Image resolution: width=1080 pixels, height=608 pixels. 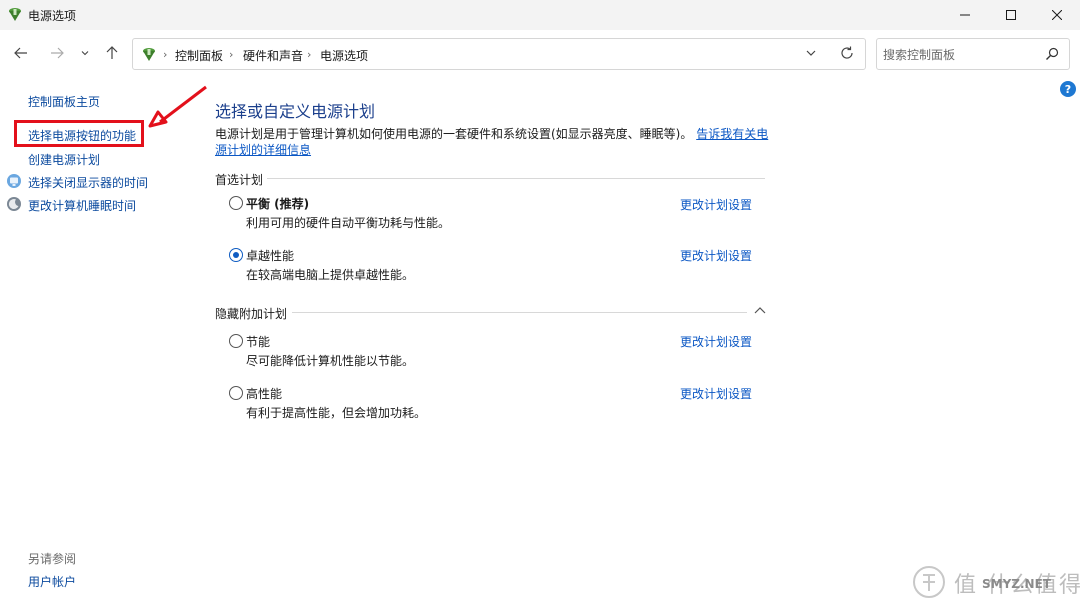 What do you see at coordinates (273, 55) in the screenshot?
I see `breadcrumb-hardware-sound: 硬件和声音` at bounding box center [273, 55].